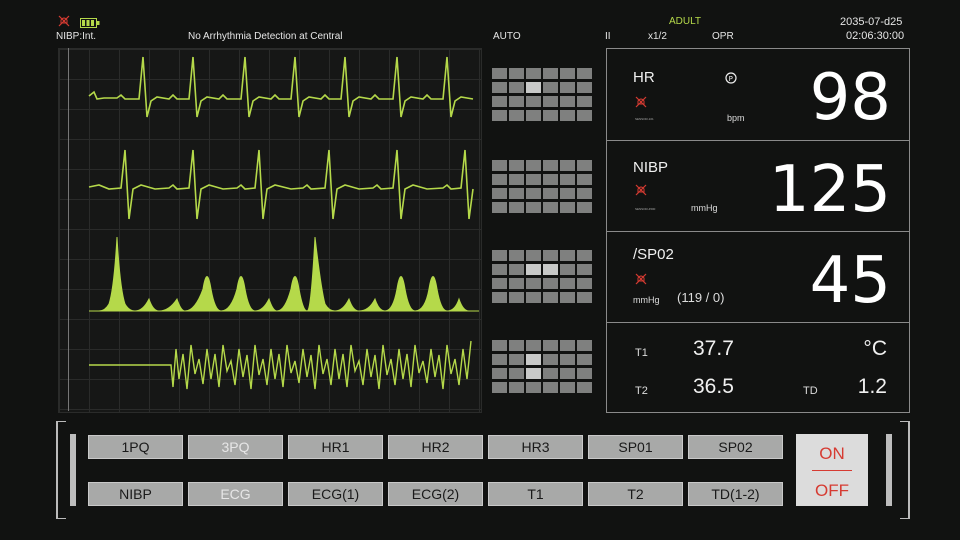 The image size is (960, 540). I want to click on auto-mode: AUTO, so click(507, 36).